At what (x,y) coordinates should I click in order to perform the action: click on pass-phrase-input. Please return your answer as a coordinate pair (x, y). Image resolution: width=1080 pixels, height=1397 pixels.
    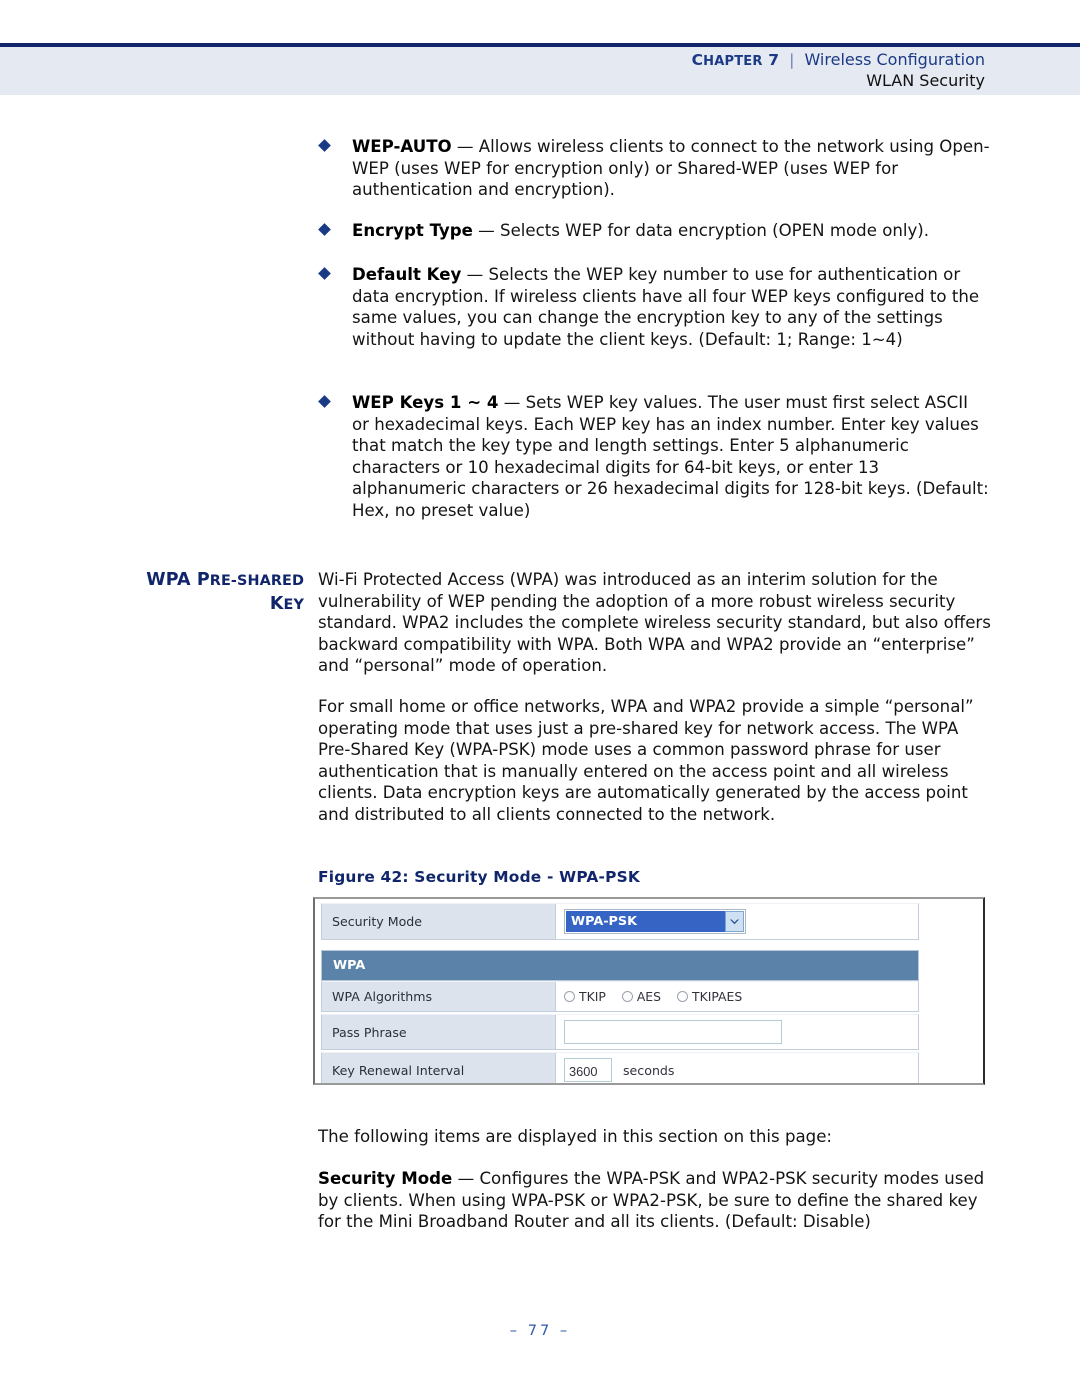
    Looking at the image, I should click on (673, 1032).